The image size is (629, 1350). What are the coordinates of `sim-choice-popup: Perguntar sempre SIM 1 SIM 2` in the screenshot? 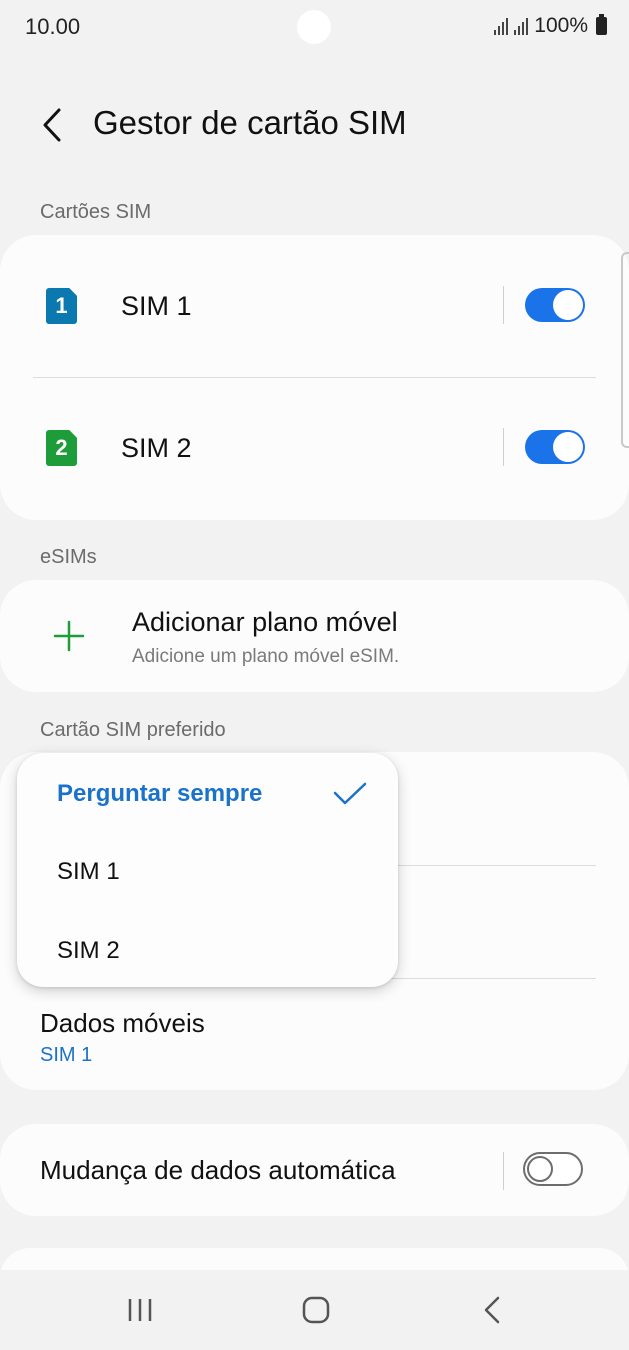 It's located at (207, 870).